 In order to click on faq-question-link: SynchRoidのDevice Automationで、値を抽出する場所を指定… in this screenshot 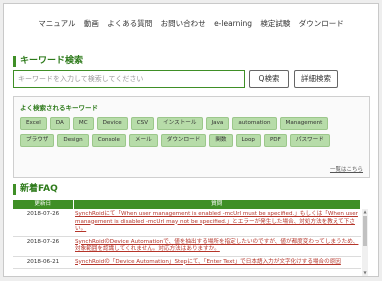, I will do `click(216, 246)`.